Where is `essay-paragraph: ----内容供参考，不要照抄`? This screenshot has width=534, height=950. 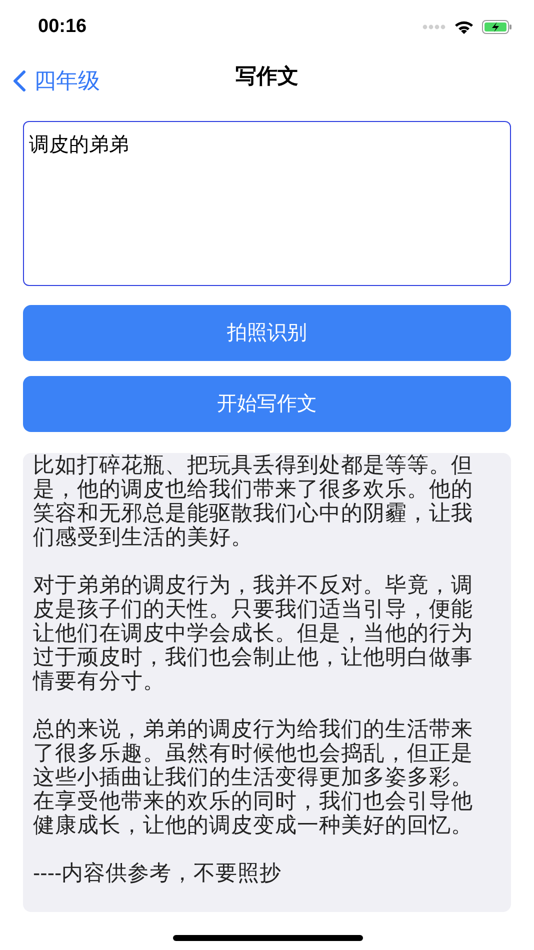
essay-paragraph: ----内容供参考，不要照抄 is located at coordinates (158, 873).